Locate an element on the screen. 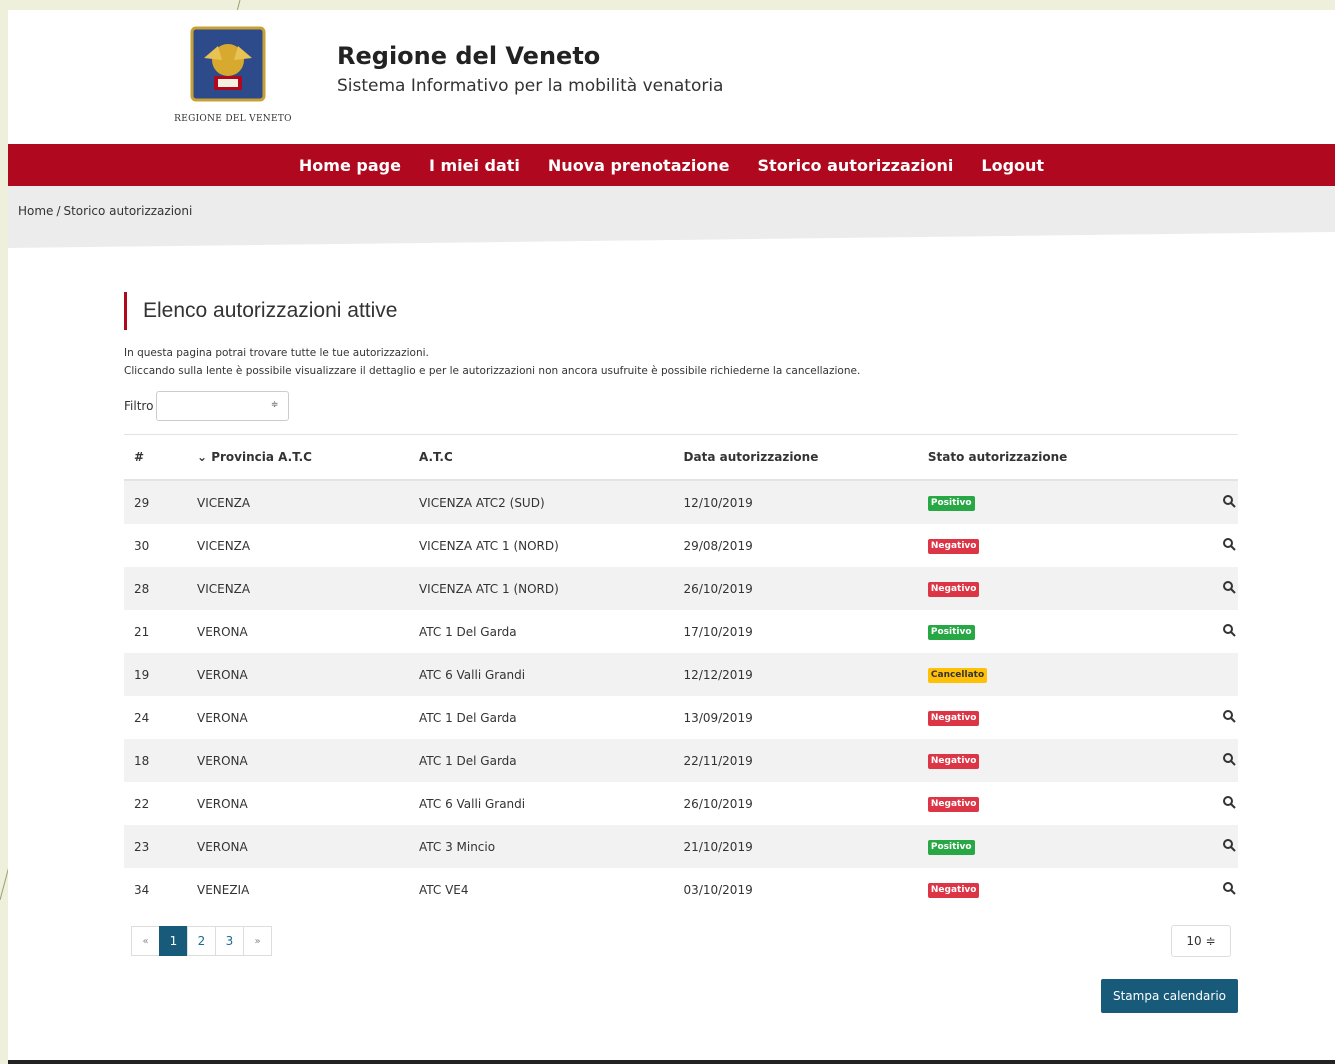  pagination-prev: « is located at coordinates (145, 941).